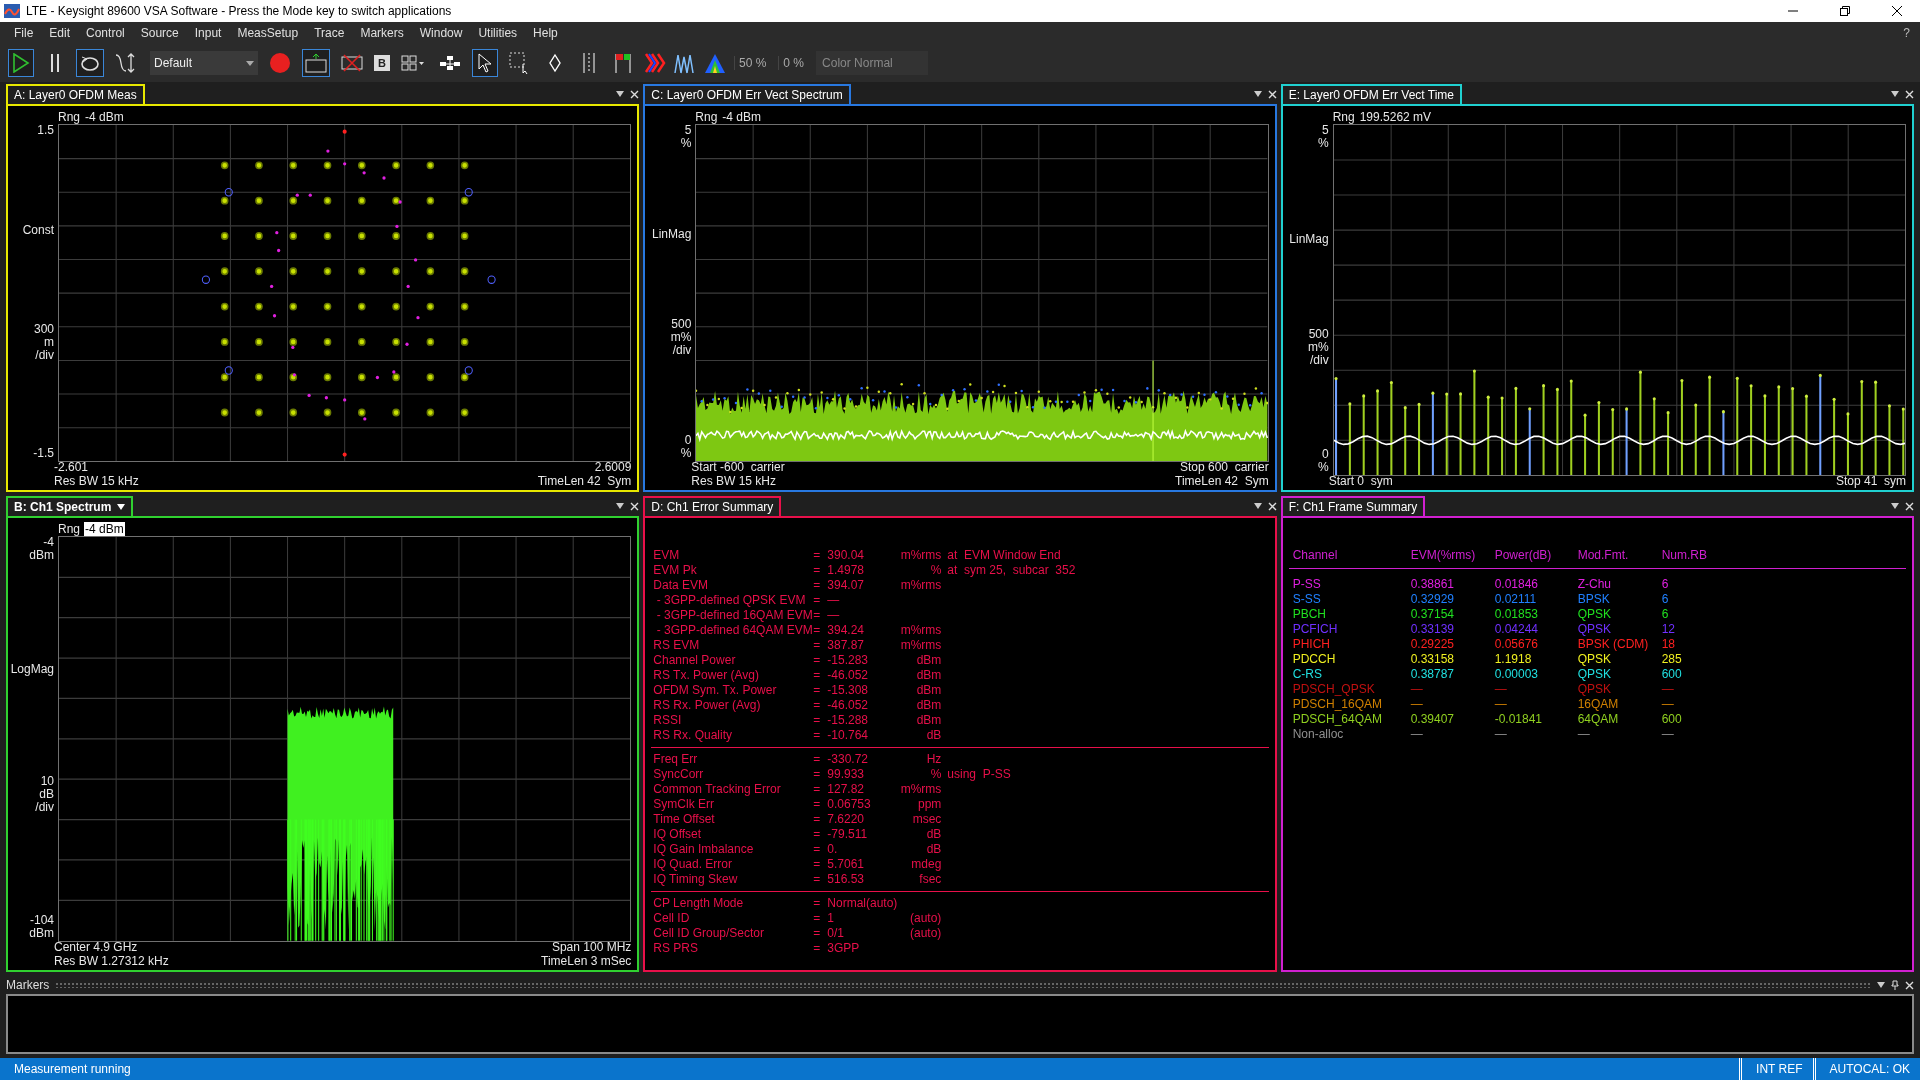 This screenshot has width=1920, height=1080. I want to click on table-cell-text: 18, so click(1668, 645).